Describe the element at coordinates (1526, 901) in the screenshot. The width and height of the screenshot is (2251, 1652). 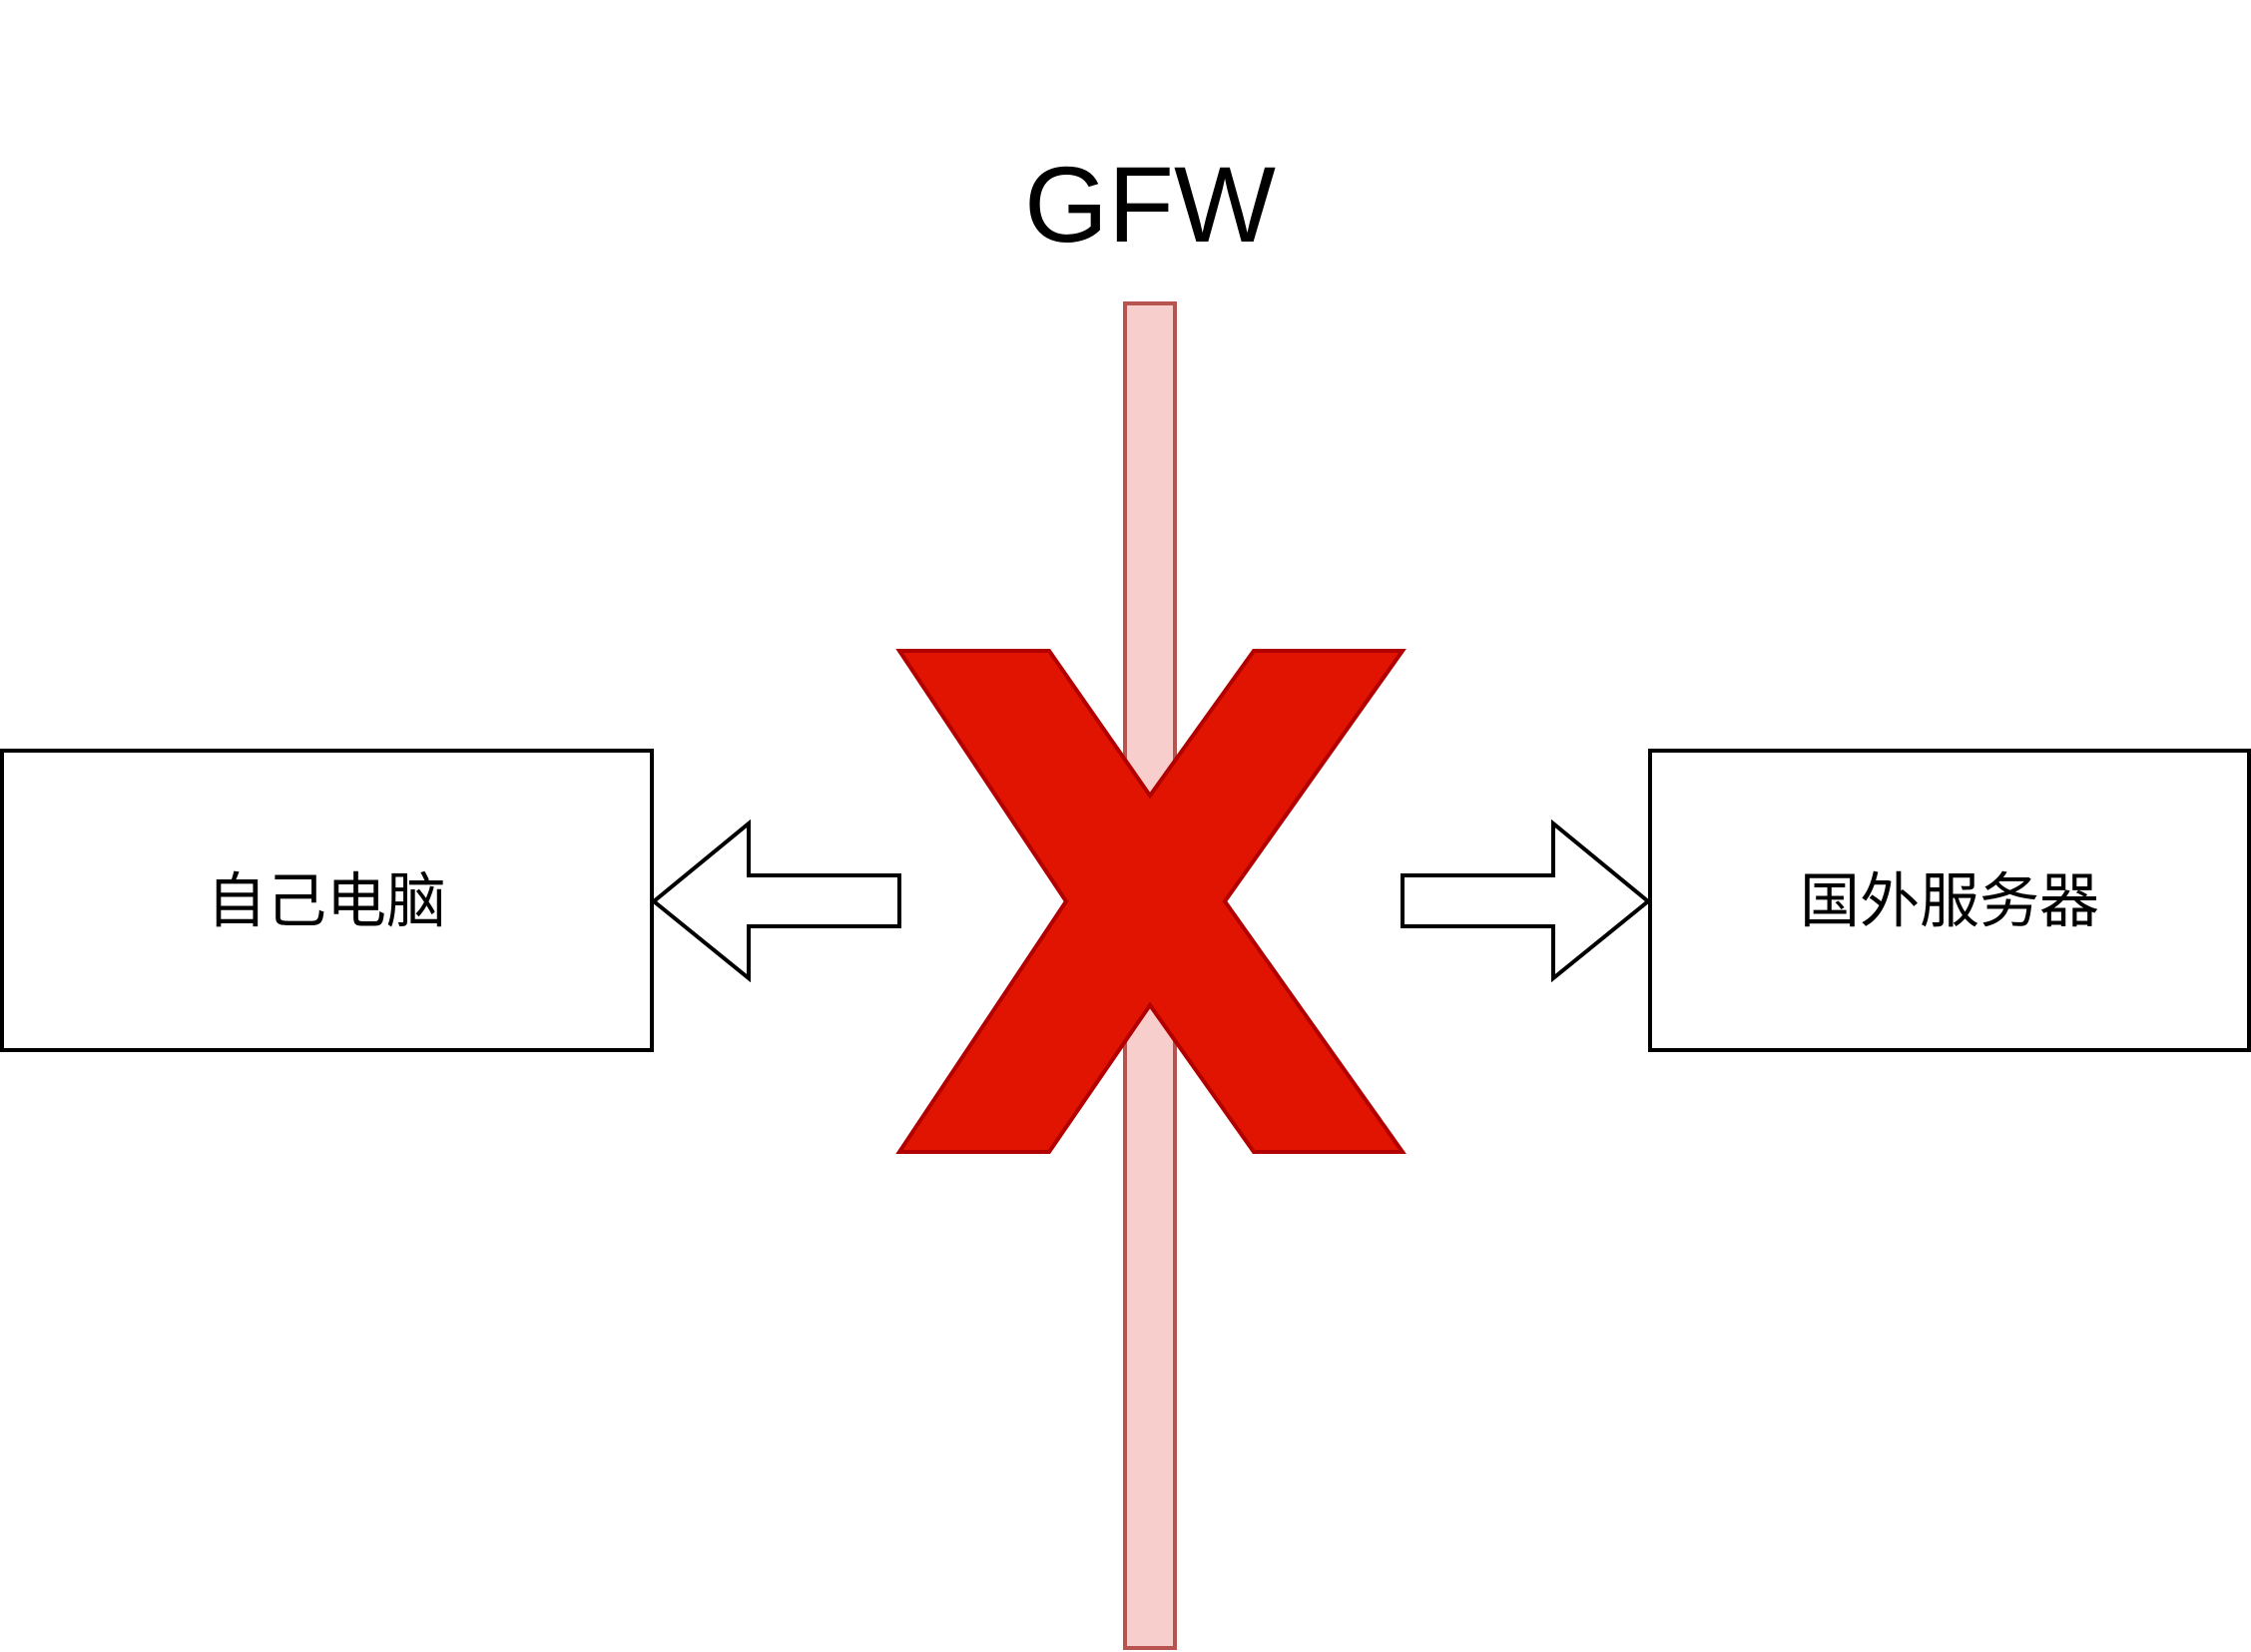
I see `arrow-right-icon` at that location.